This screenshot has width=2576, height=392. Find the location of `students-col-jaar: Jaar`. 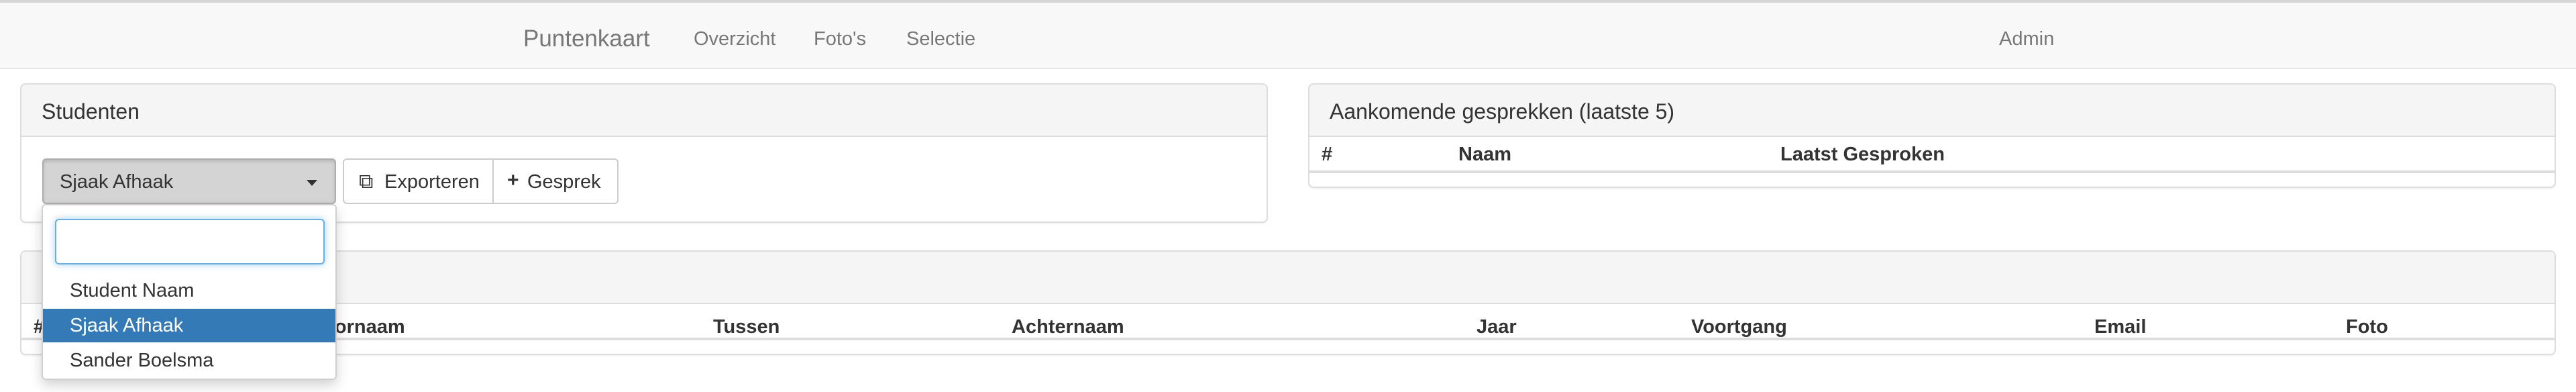

students-col-jaar: Jaar is located at coordinates (1497, 327).